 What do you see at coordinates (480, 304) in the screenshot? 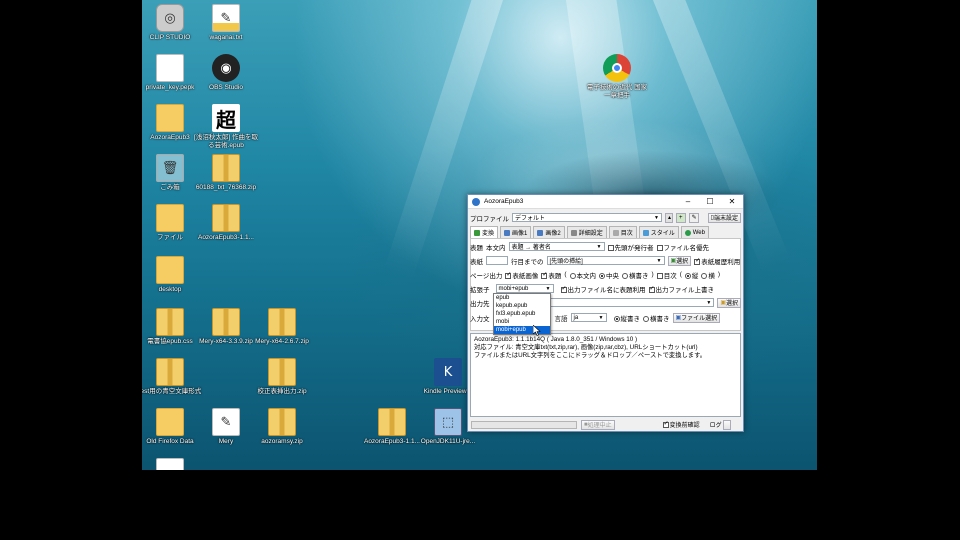
I see `output-label: 出力先` at bounding box center [480, 304].